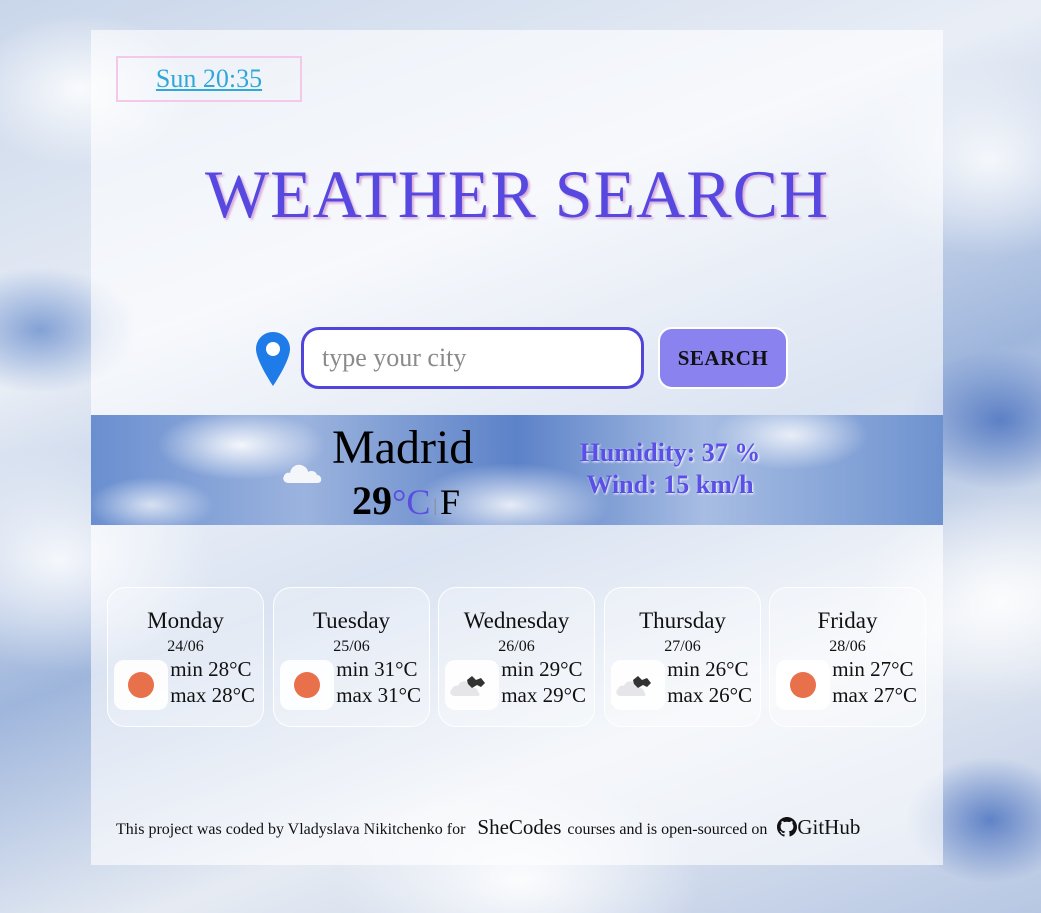  I want to click on forecast-day: Thursday 27/06 min 26°C max 26°C, so click(682, 657).